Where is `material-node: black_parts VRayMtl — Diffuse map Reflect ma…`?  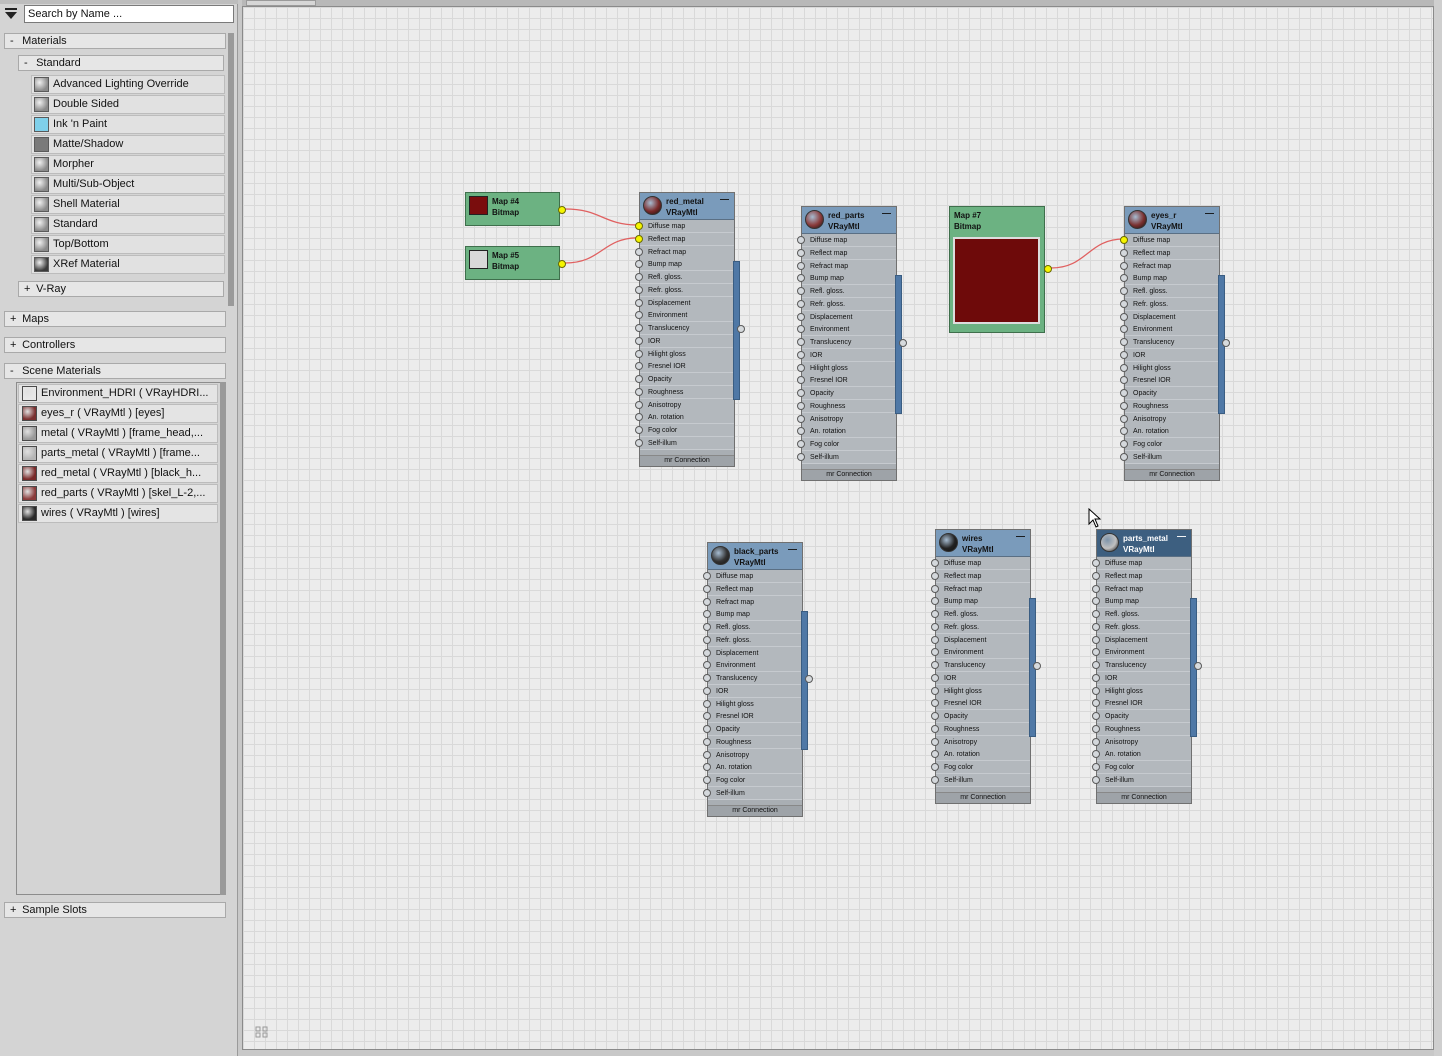 material-node: black_parts VRayMtl — Diffuse map Reflect ma… is located at coordinates (758, 679).